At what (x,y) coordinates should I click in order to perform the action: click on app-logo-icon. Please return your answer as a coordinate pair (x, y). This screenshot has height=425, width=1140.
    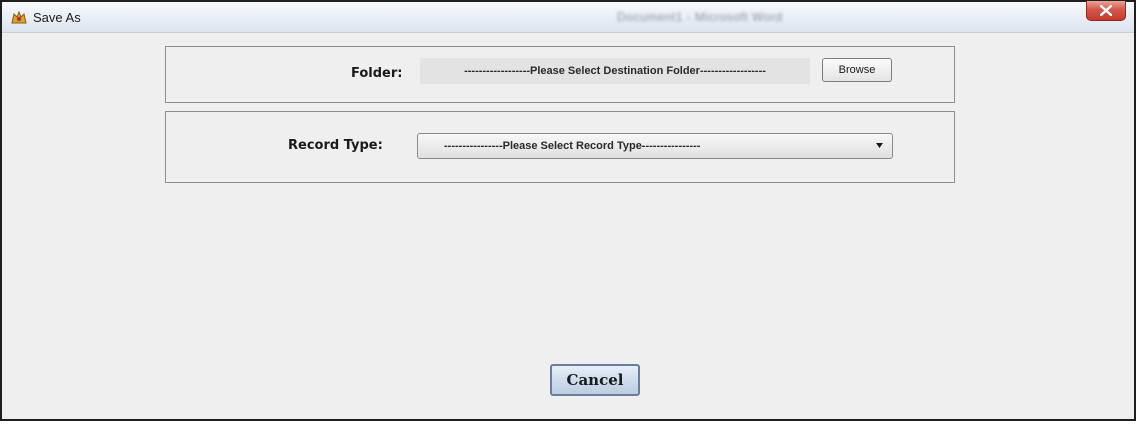
    Looking at the image, I should click on (19, 17).